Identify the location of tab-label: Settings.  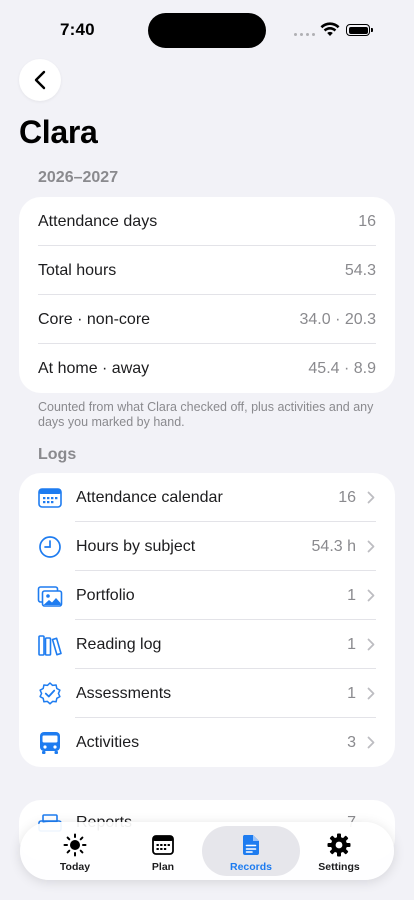
(339, 867).